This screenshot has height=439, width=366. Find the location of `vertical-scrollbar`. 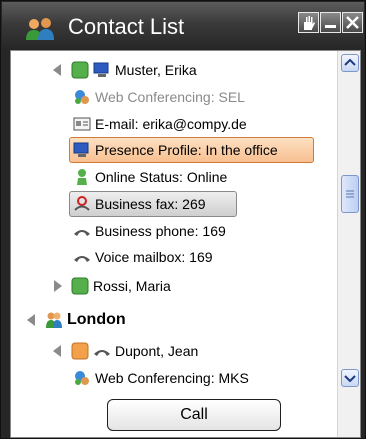

vertical-scrollbar is located at coordinates (348, 244).